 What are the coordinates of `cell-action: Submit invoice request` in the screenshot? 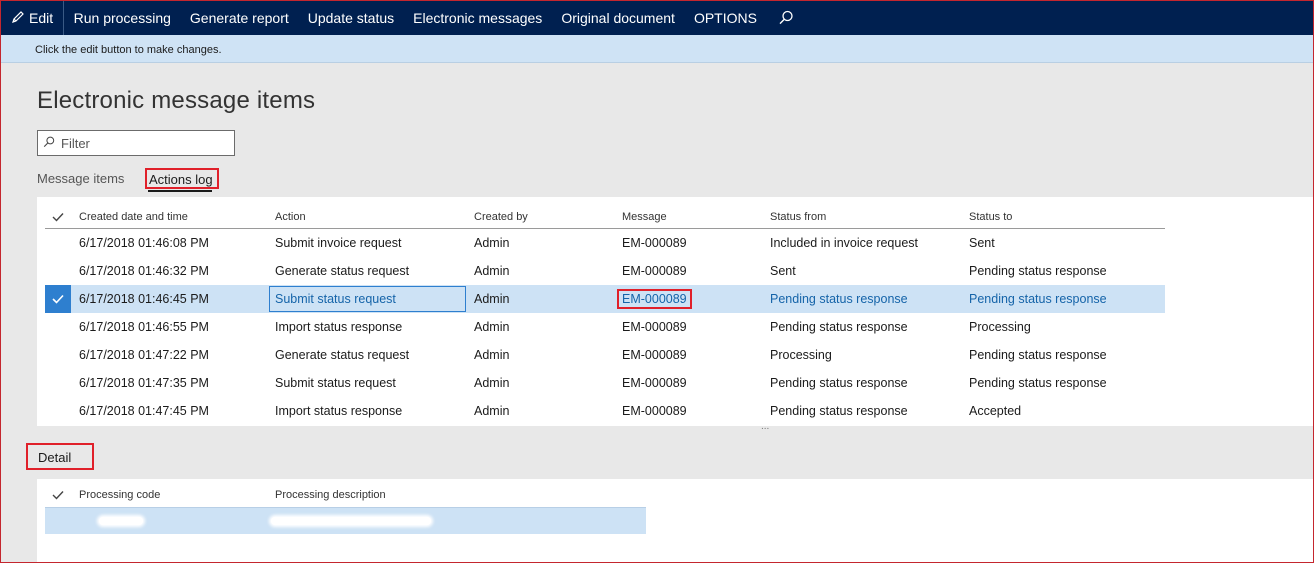 It's located at (338, 243).